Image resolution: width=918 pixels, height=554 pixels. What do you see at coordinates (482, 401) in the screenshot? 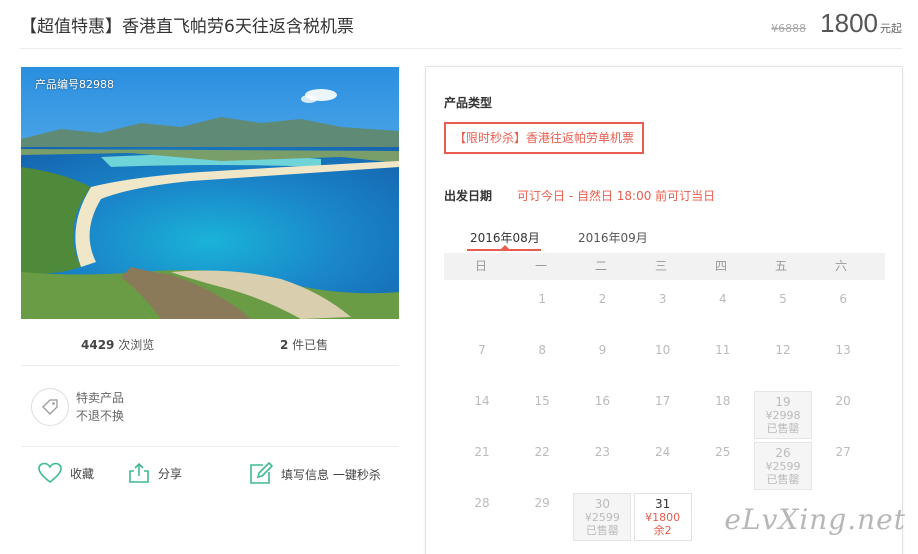
I see `day-number: 14` at bounding box center [482, 401].